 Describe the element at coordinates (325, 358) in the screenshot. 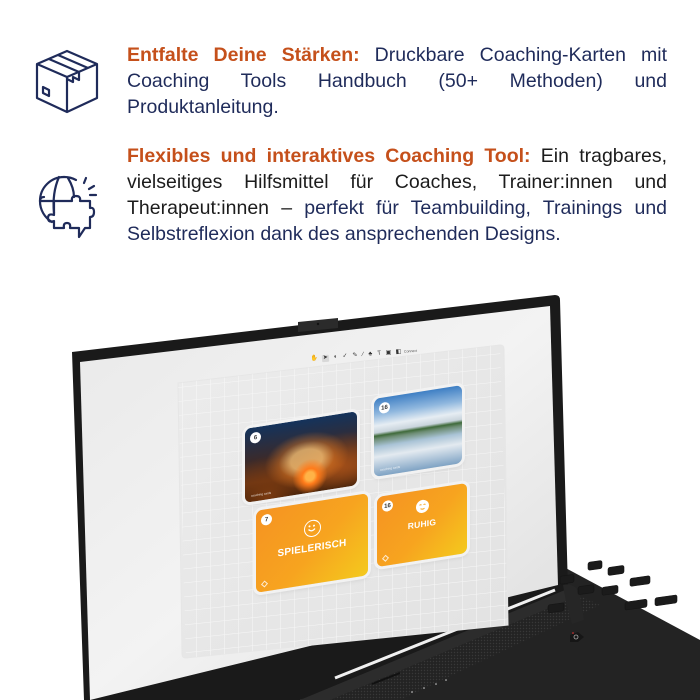

I see `pointer-icon: ➤` at that location.